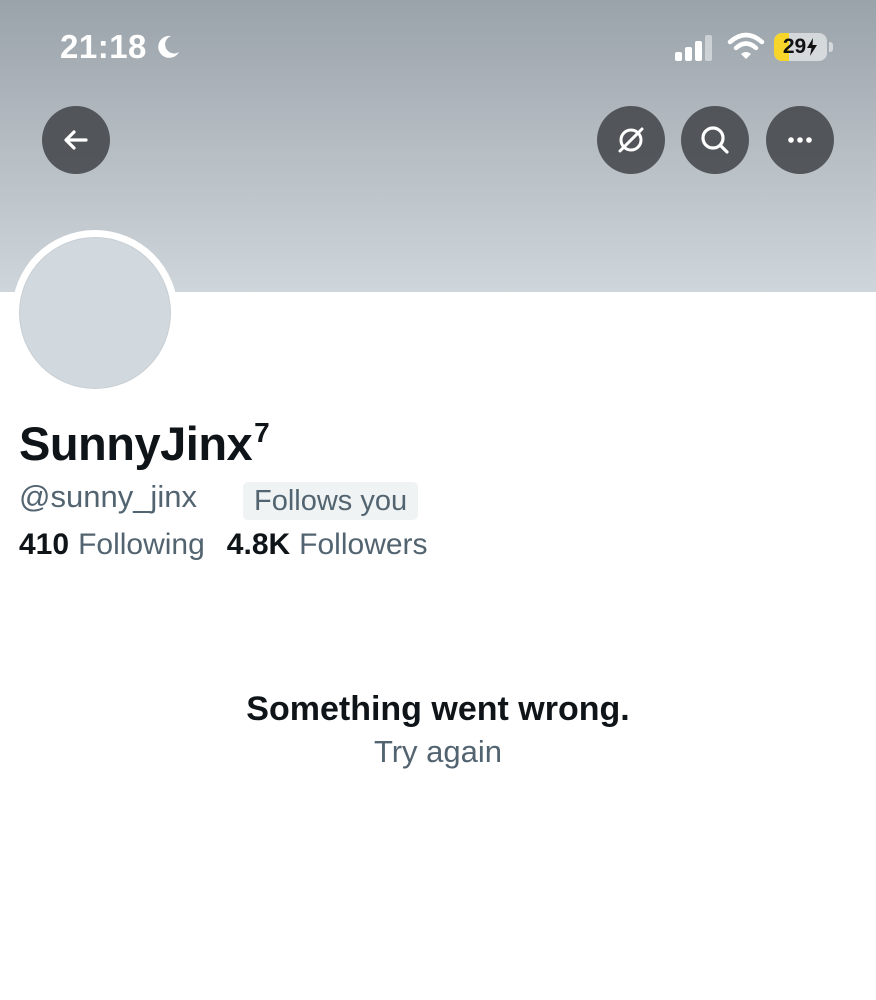 Image resolution: width=876 pixels, height=1000 pixels. Describe the element at coordinates (363, 544) in the screenshot. I see `followers-label: Followers` at that location.